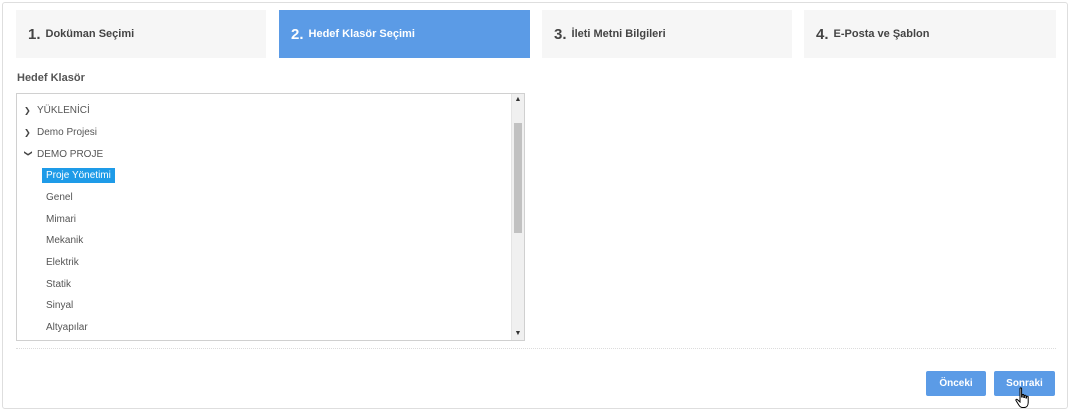 The width and height of the screenshot is (1072, 413). What do you see at coordinates (67, 132) in the screenshot?
I see `tree-node-label: Demo Projesi` at bounding box center [67, 132].